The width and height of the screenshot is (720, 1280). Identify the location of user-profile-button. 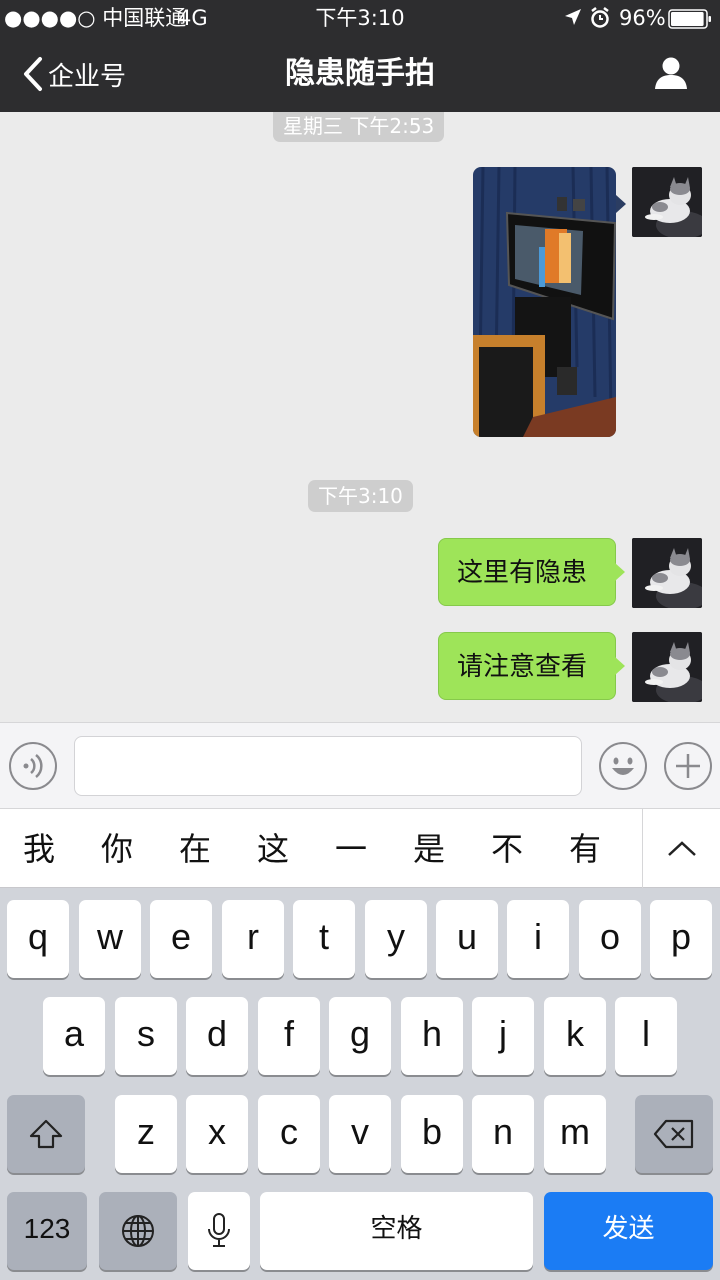
(671, 75).